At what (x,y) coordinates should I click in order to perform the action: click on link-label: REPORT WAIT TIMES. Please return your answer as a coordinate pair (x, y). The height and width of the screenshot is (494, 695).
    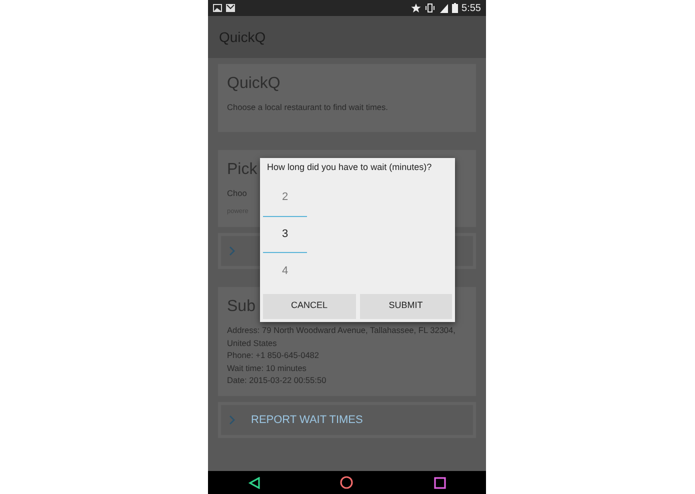
    Looking at the image, I should click on (307, 420).